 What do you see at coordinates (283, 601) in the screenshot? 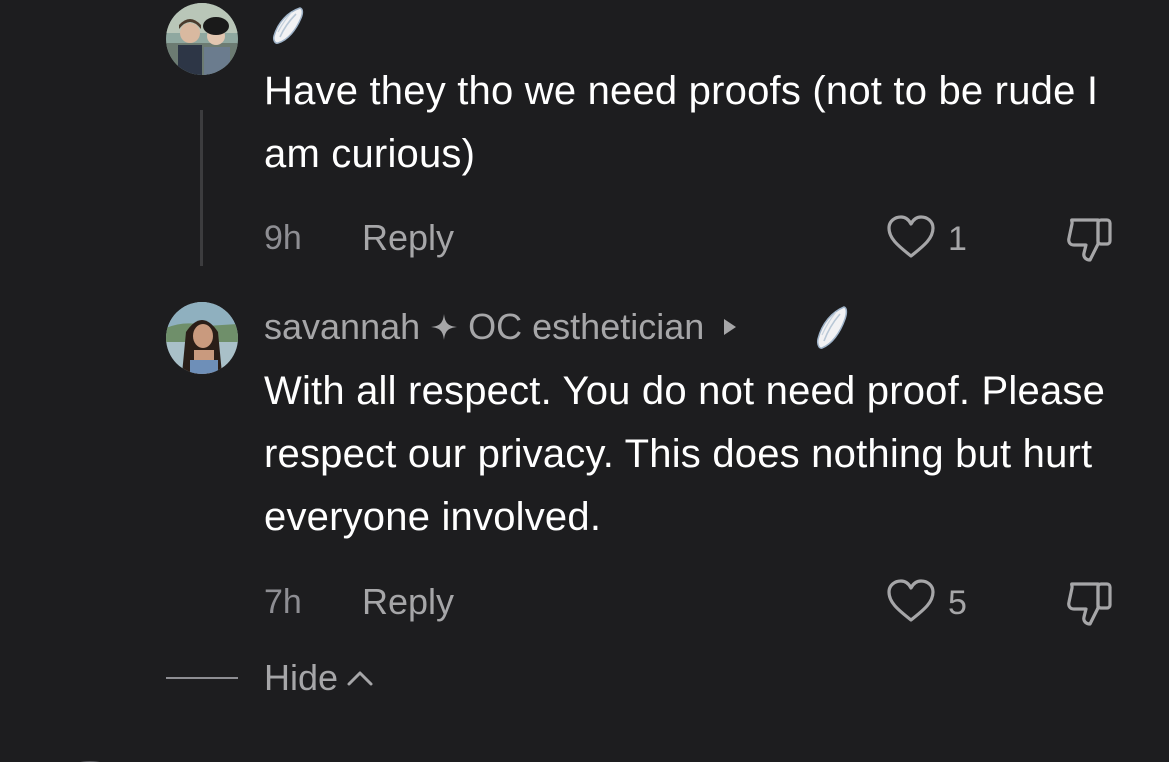
I see `comment-timestamp: 7h` at bounding box center [283, 601].